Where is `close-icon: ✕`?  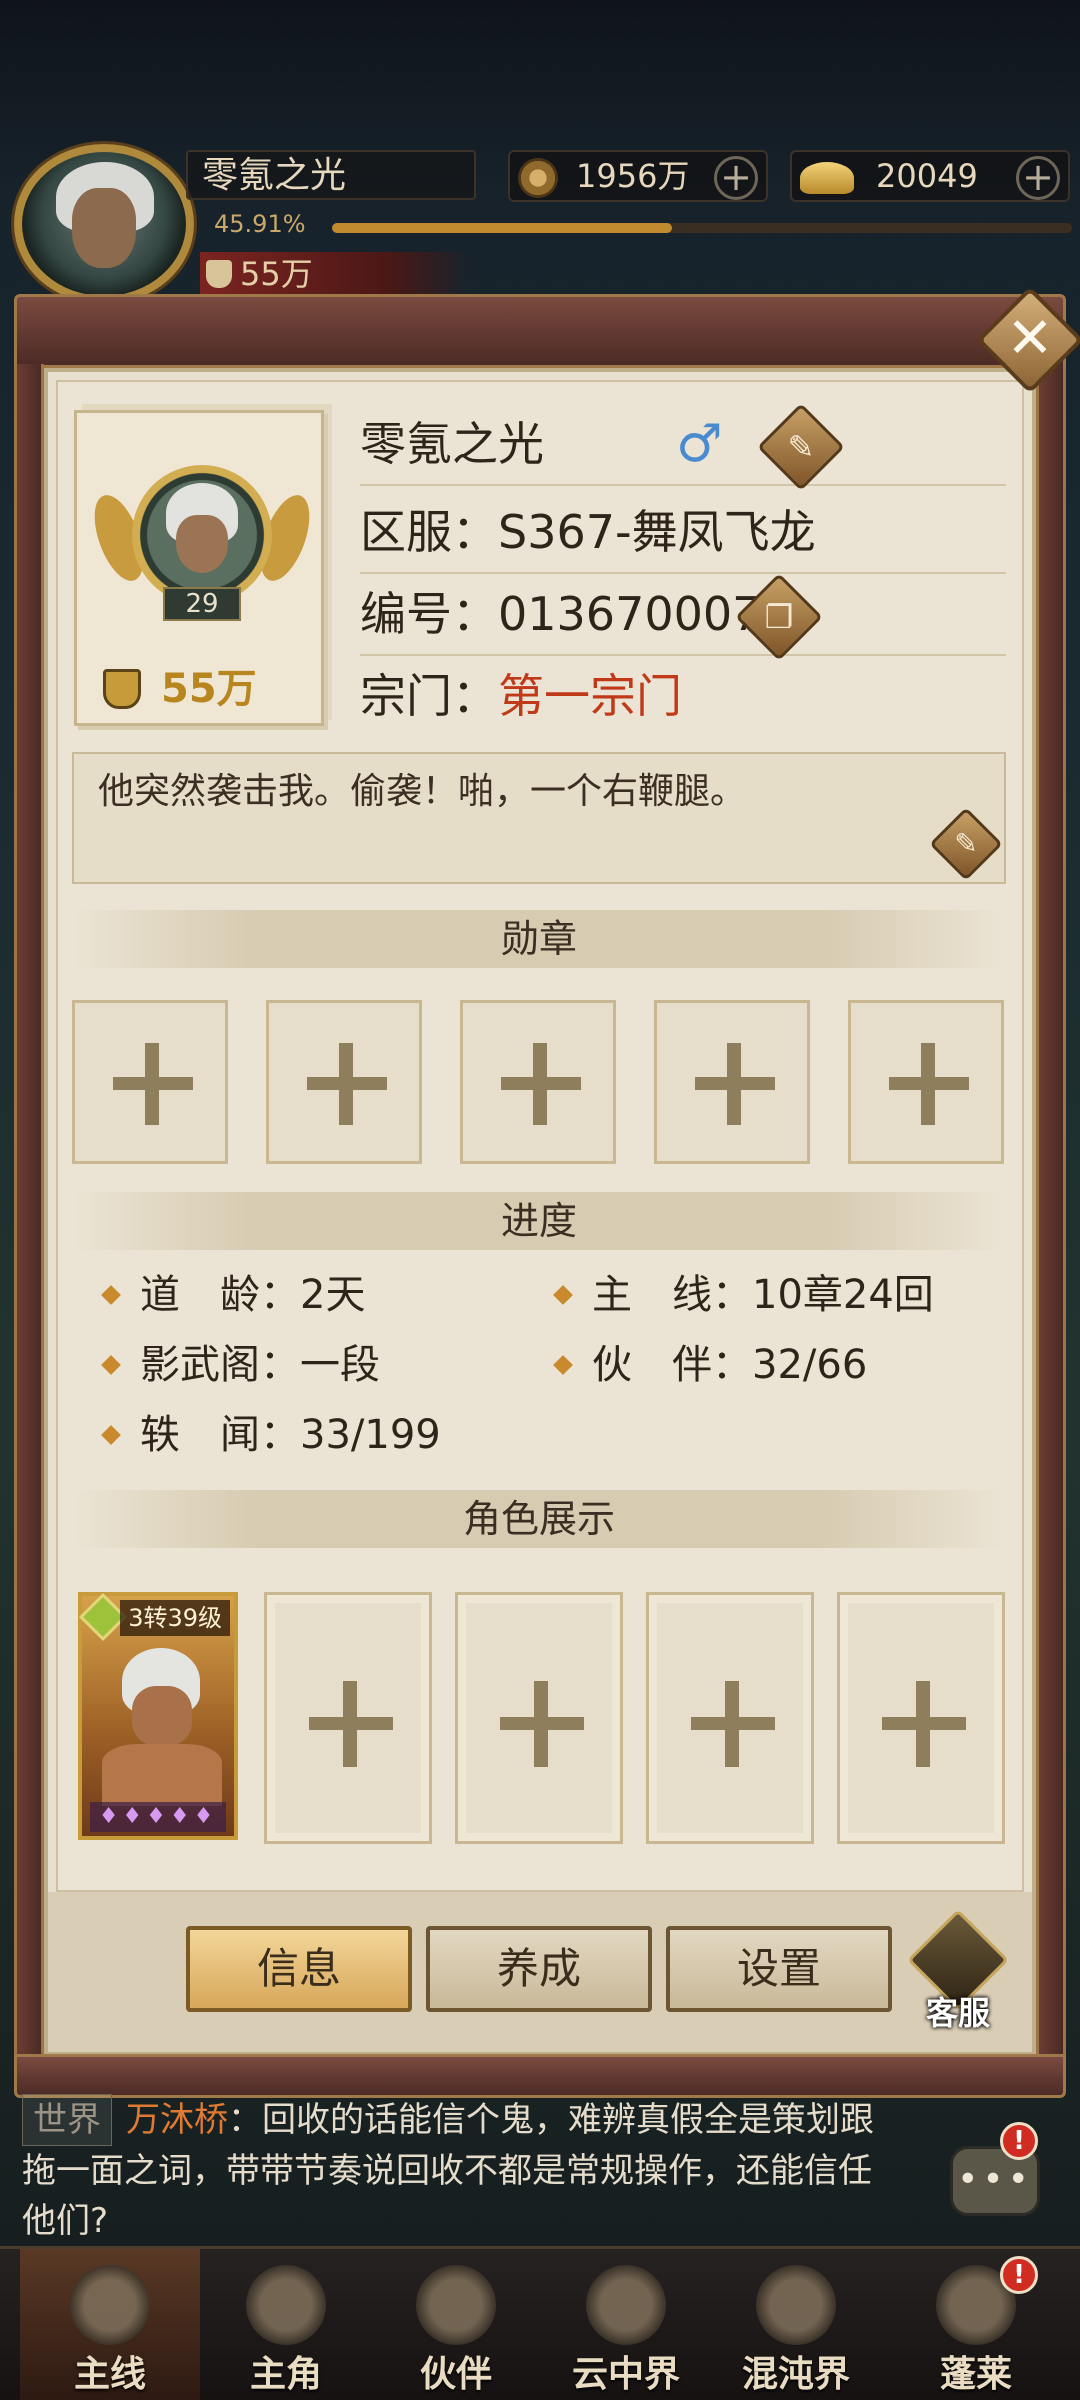
close-icon: ✕ is located at coordinates (1030, 338).